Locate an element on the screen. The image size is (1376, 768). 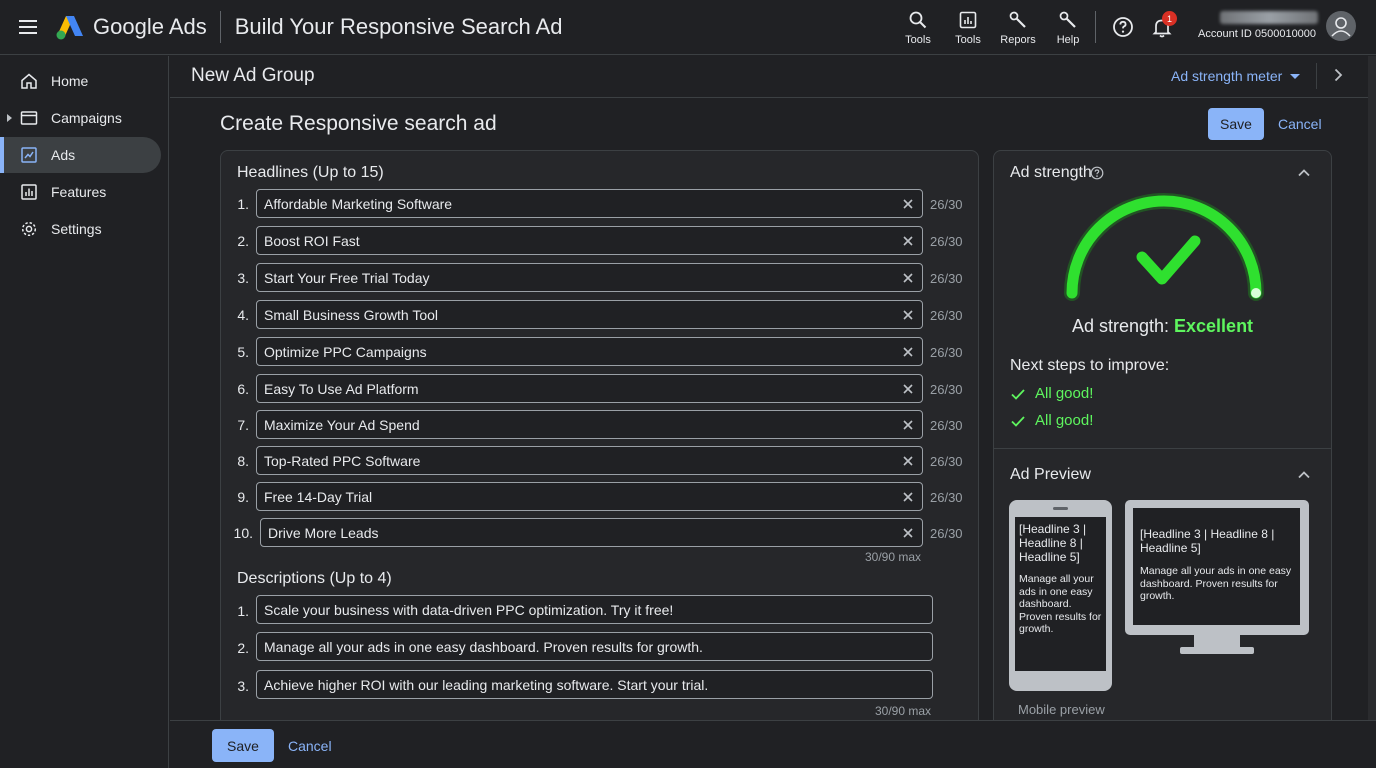
headline-input-9: Free 14-Day Trial is located at coordinates (589, 496).